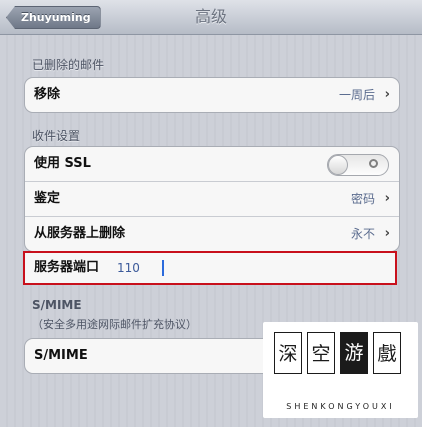  I want to click on server-port-row: 服务器端口, so click(210, 268).